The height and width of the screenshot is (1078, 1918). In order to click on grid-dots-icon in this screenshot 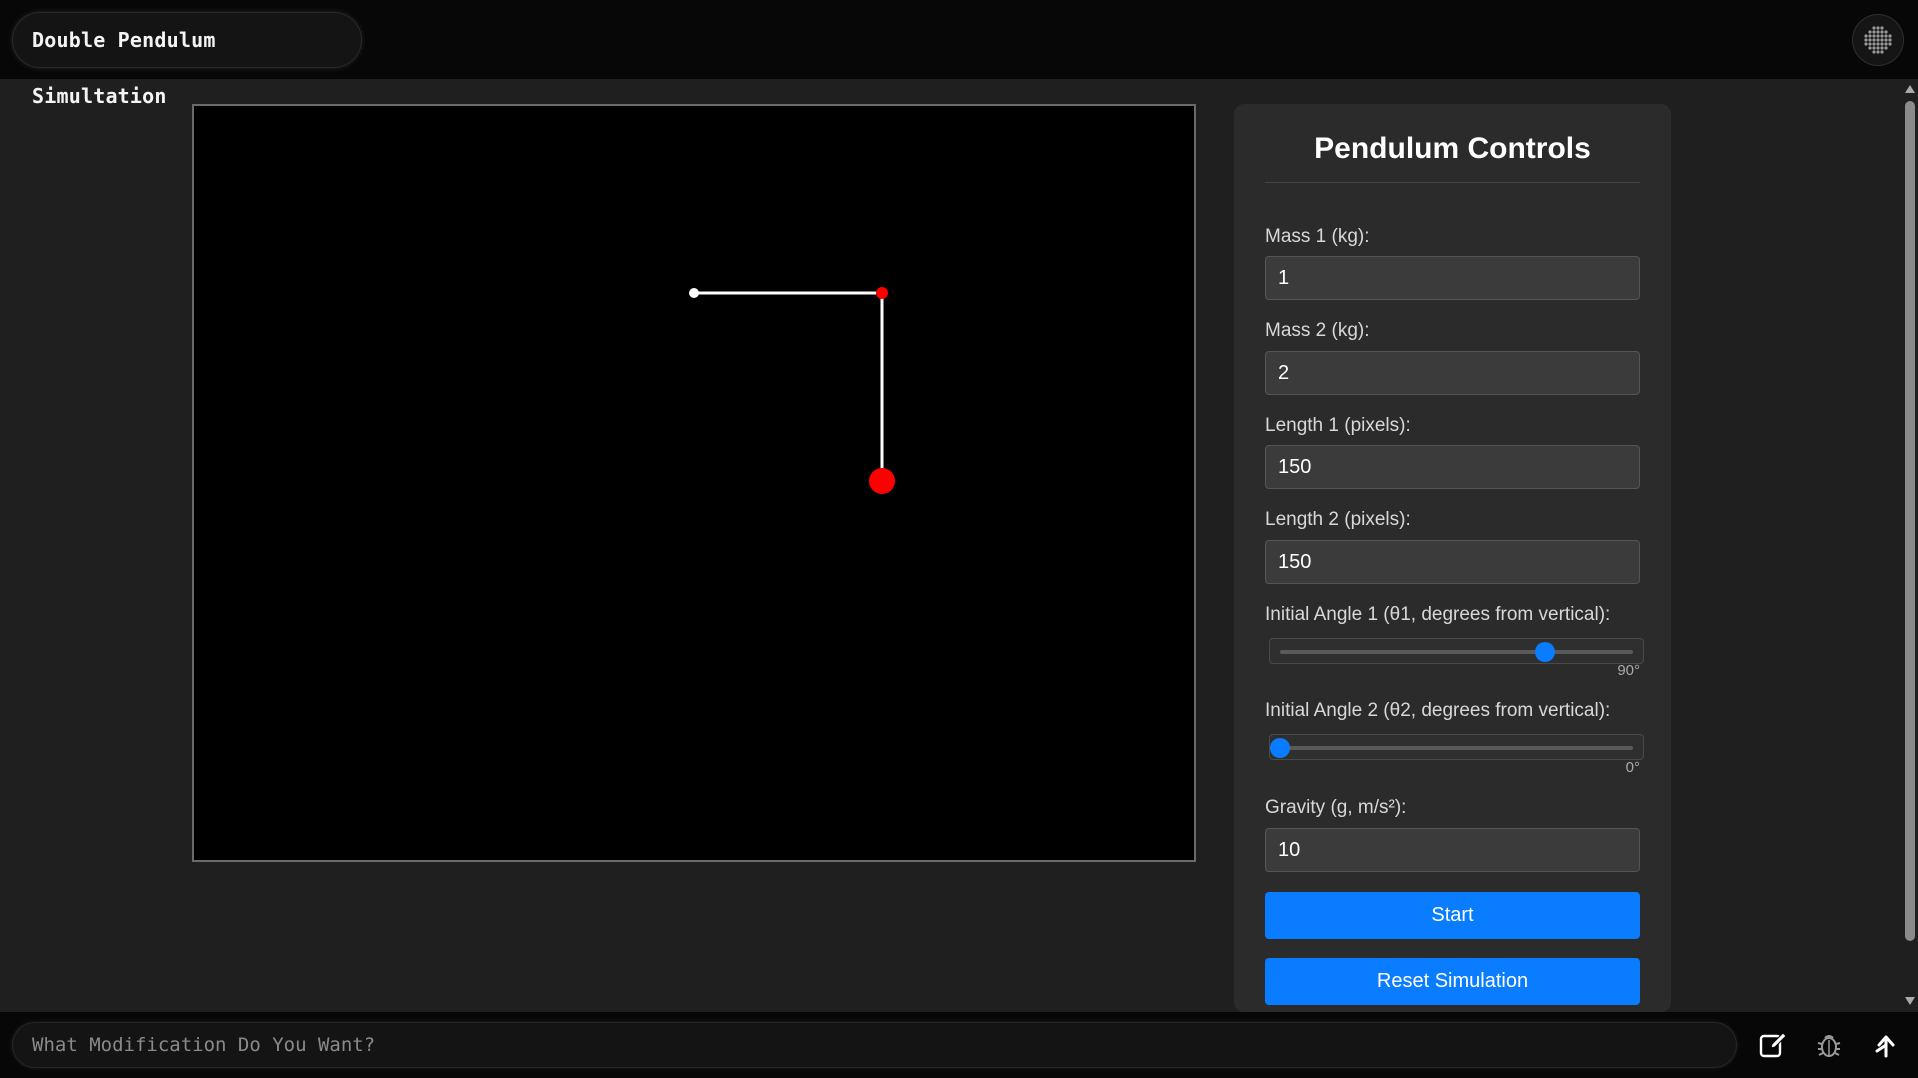, I will do `click(1878, 40)`.